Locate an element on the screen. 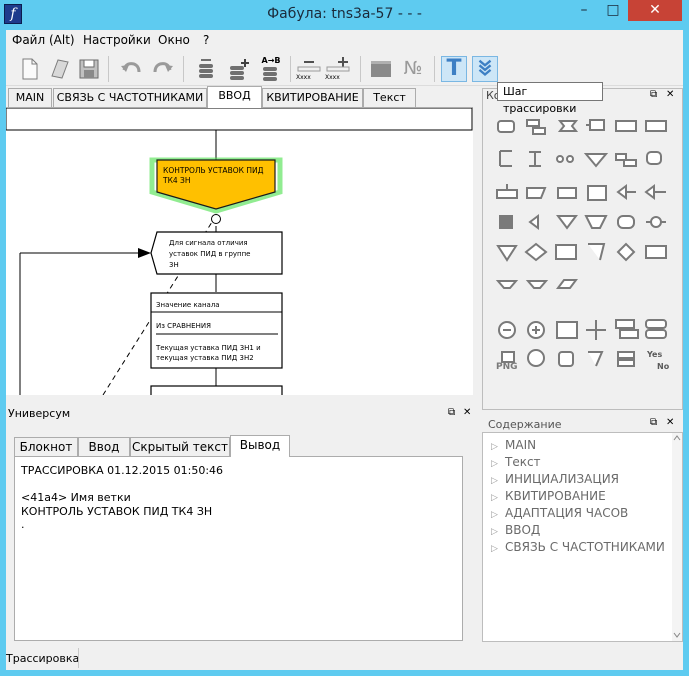 This screenshot has height=676, width=689. menu-help: ? is located at coordinates (206, 40).